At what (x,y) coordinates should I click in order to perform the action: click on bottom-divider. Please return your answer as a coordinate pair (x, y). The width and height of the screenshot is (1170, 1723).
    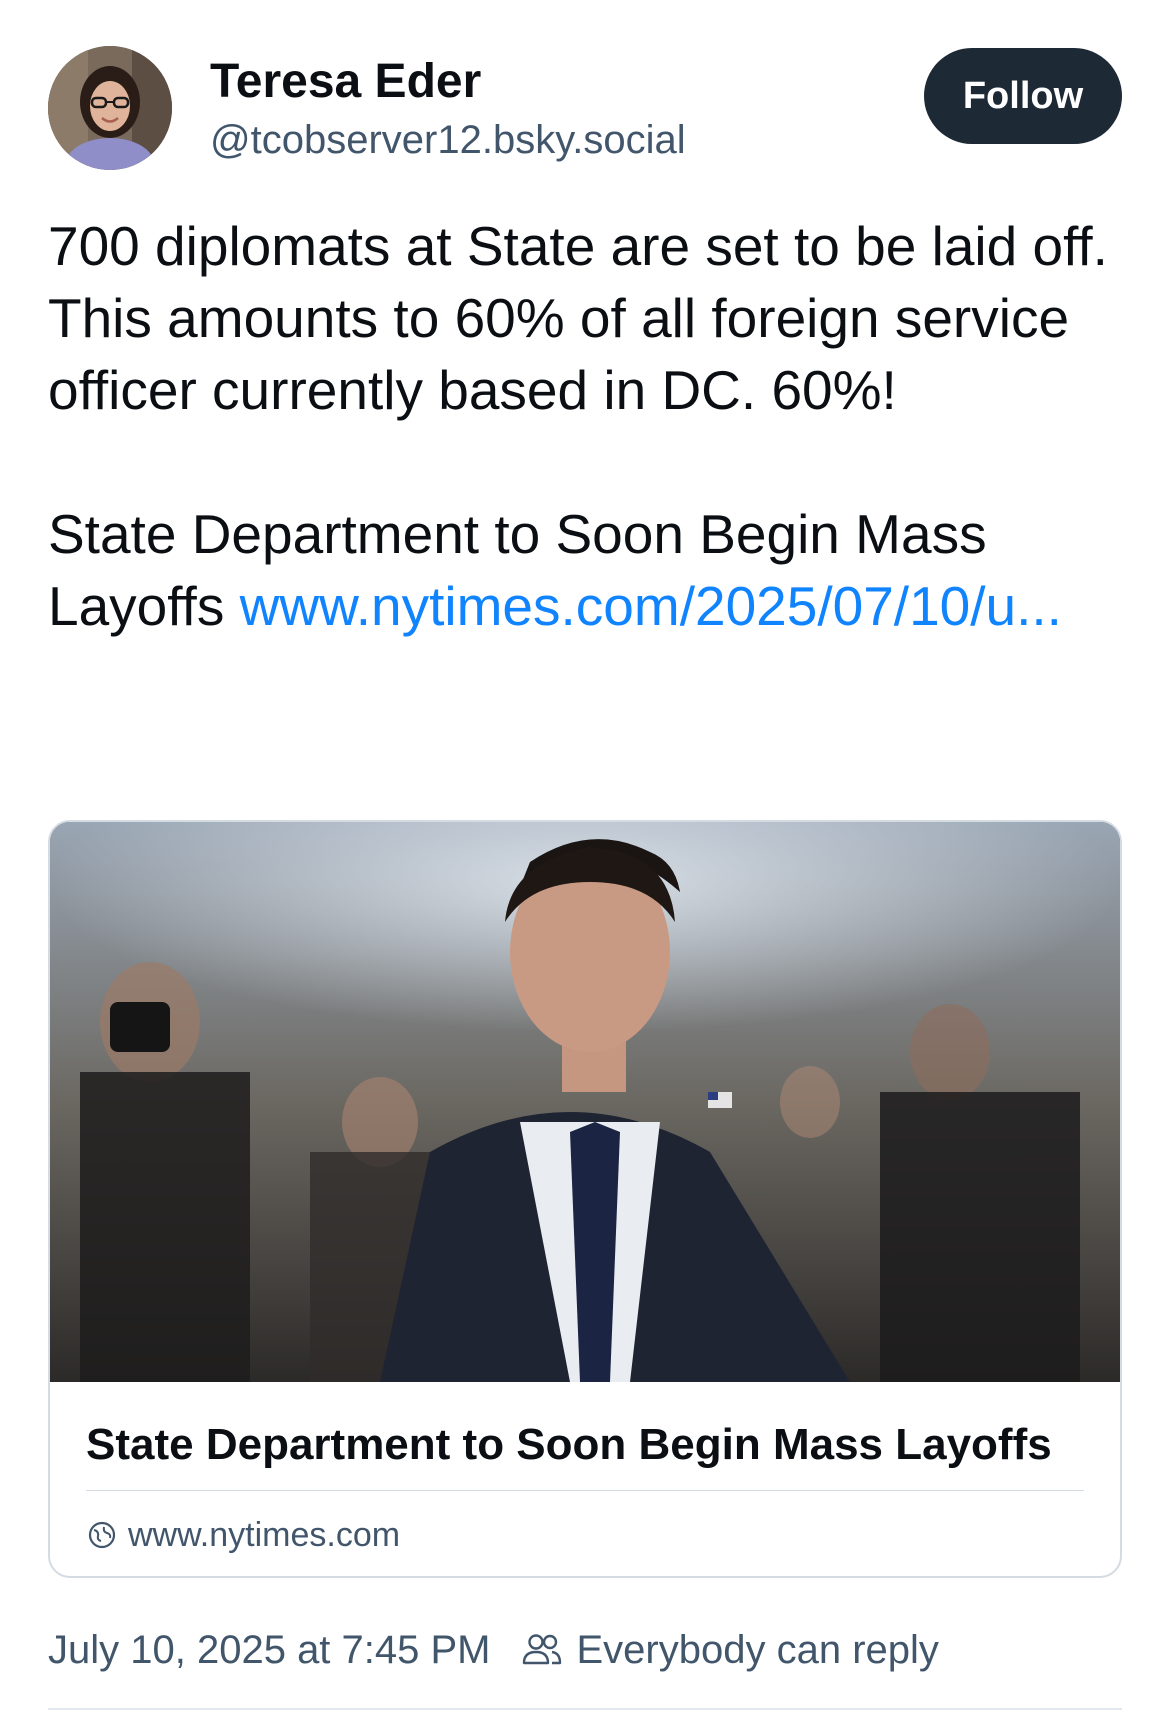
    Looking at the image, I should click on (585, 1709).